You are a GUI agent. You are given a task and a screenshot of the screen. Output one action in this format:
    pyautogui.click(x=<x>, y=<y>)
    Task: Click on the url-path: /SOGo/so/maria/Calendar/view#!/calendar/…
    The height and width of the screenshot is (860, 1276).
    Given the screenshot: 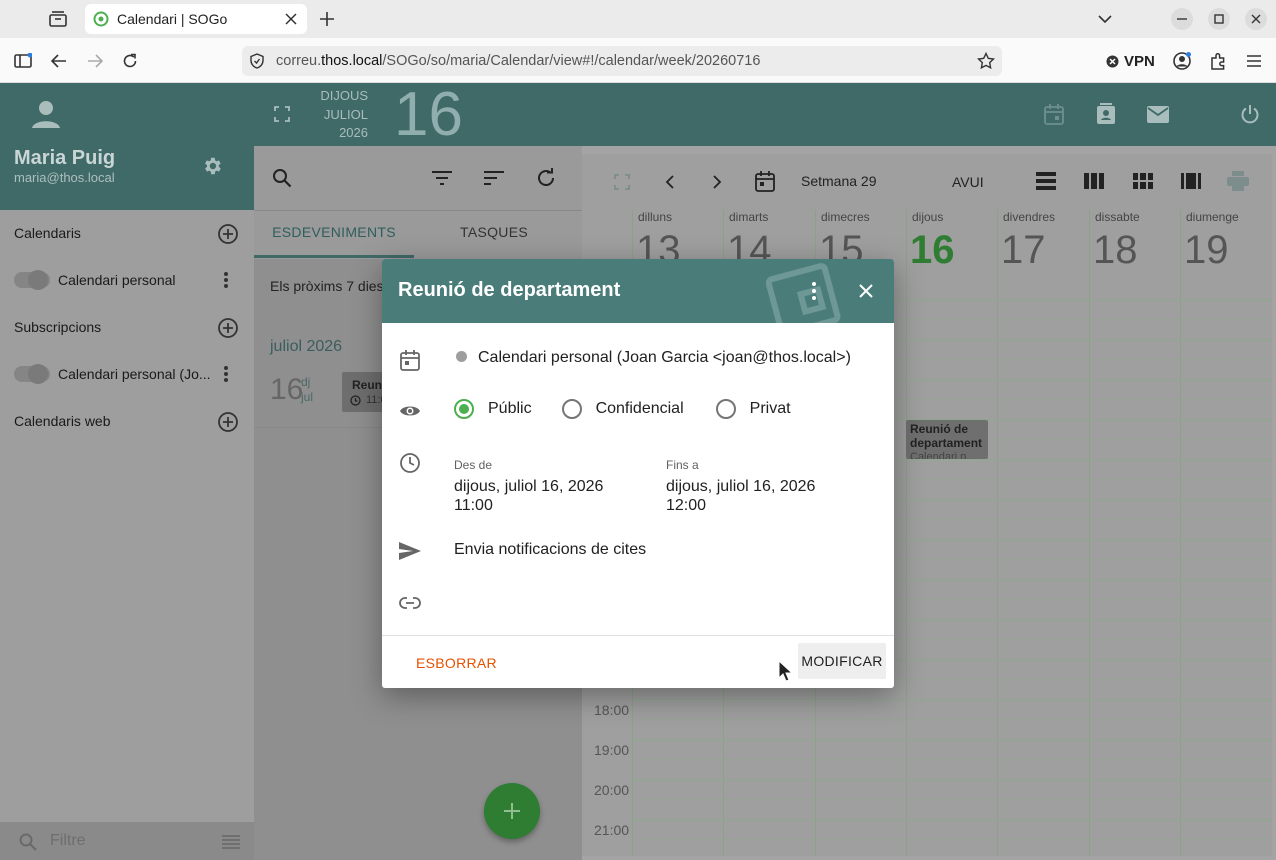 What is the action you would take?
    pyautogui.click(x=571, y=61)
    